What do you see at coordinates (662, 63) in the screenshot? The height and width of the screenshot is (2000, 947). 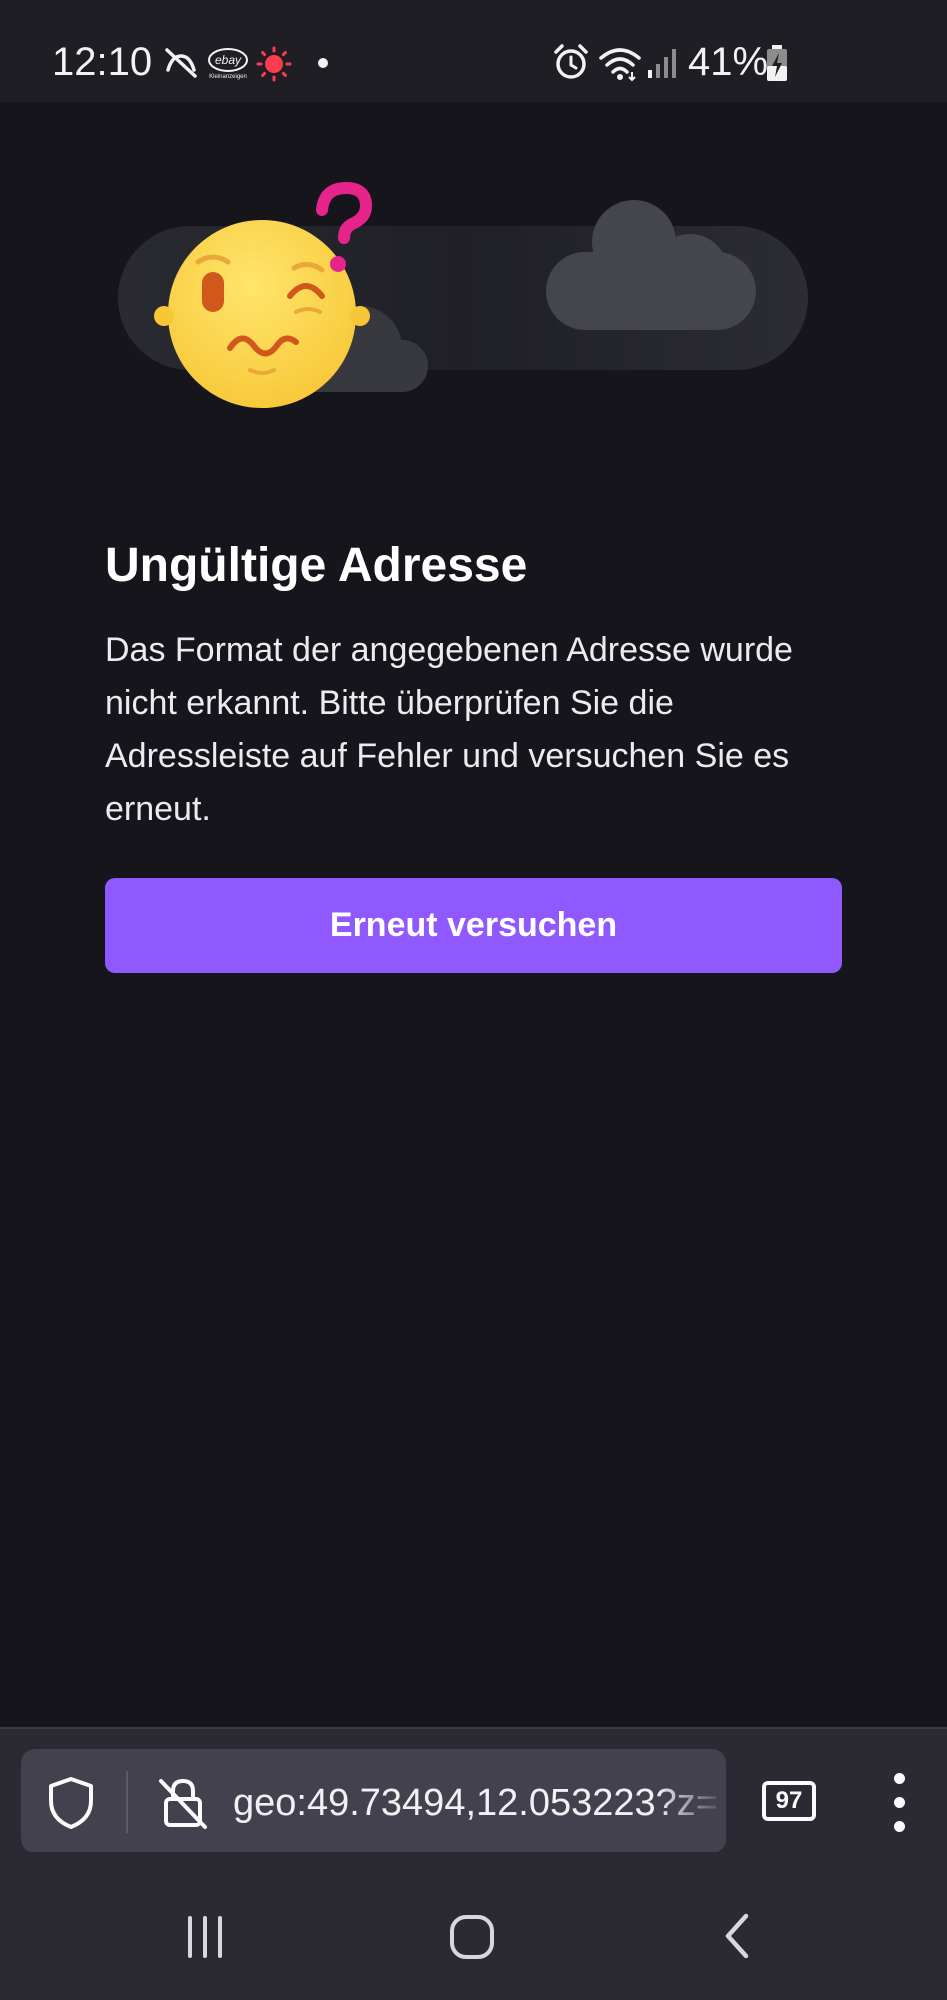 I see `signal-icon` at bounding box center [662, 63].